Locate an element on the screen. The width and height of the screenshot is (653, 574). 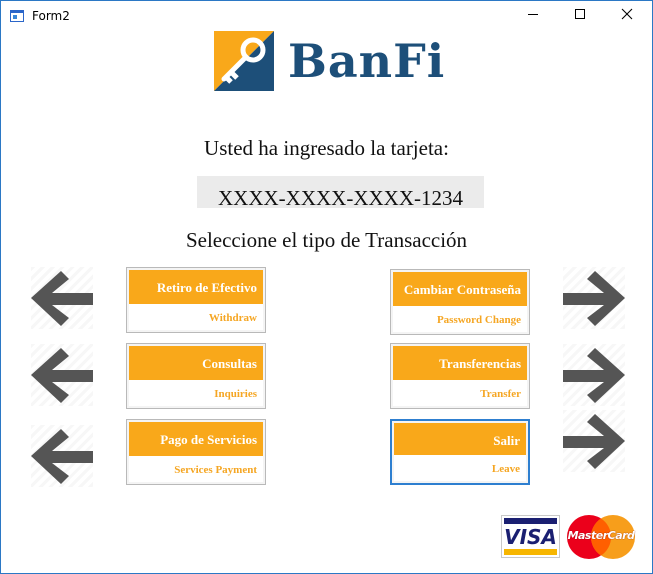
key-logo-icon is located at coordinates (244, 63).